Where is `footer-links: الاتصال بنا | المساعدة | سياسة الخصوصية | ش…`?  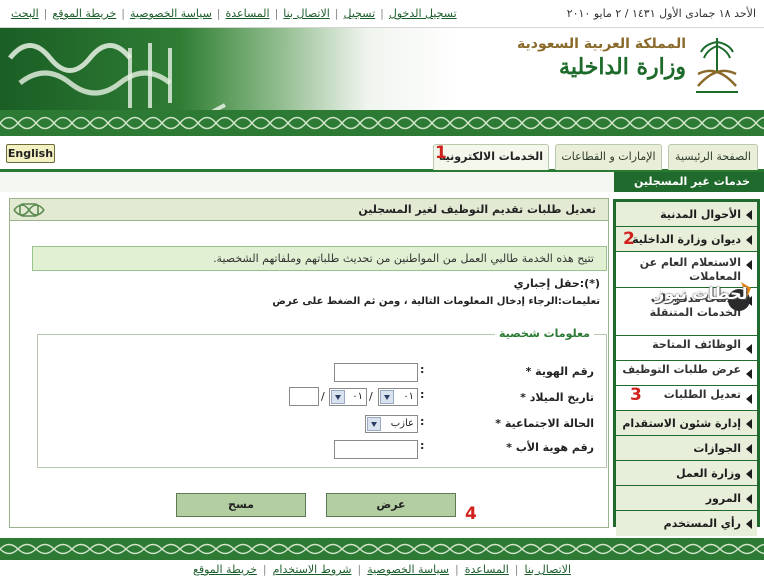 footer-links: الاتصال بنا | المساعدة | سياسة الخصوصية | ش… is located at coordinates (382, 573).